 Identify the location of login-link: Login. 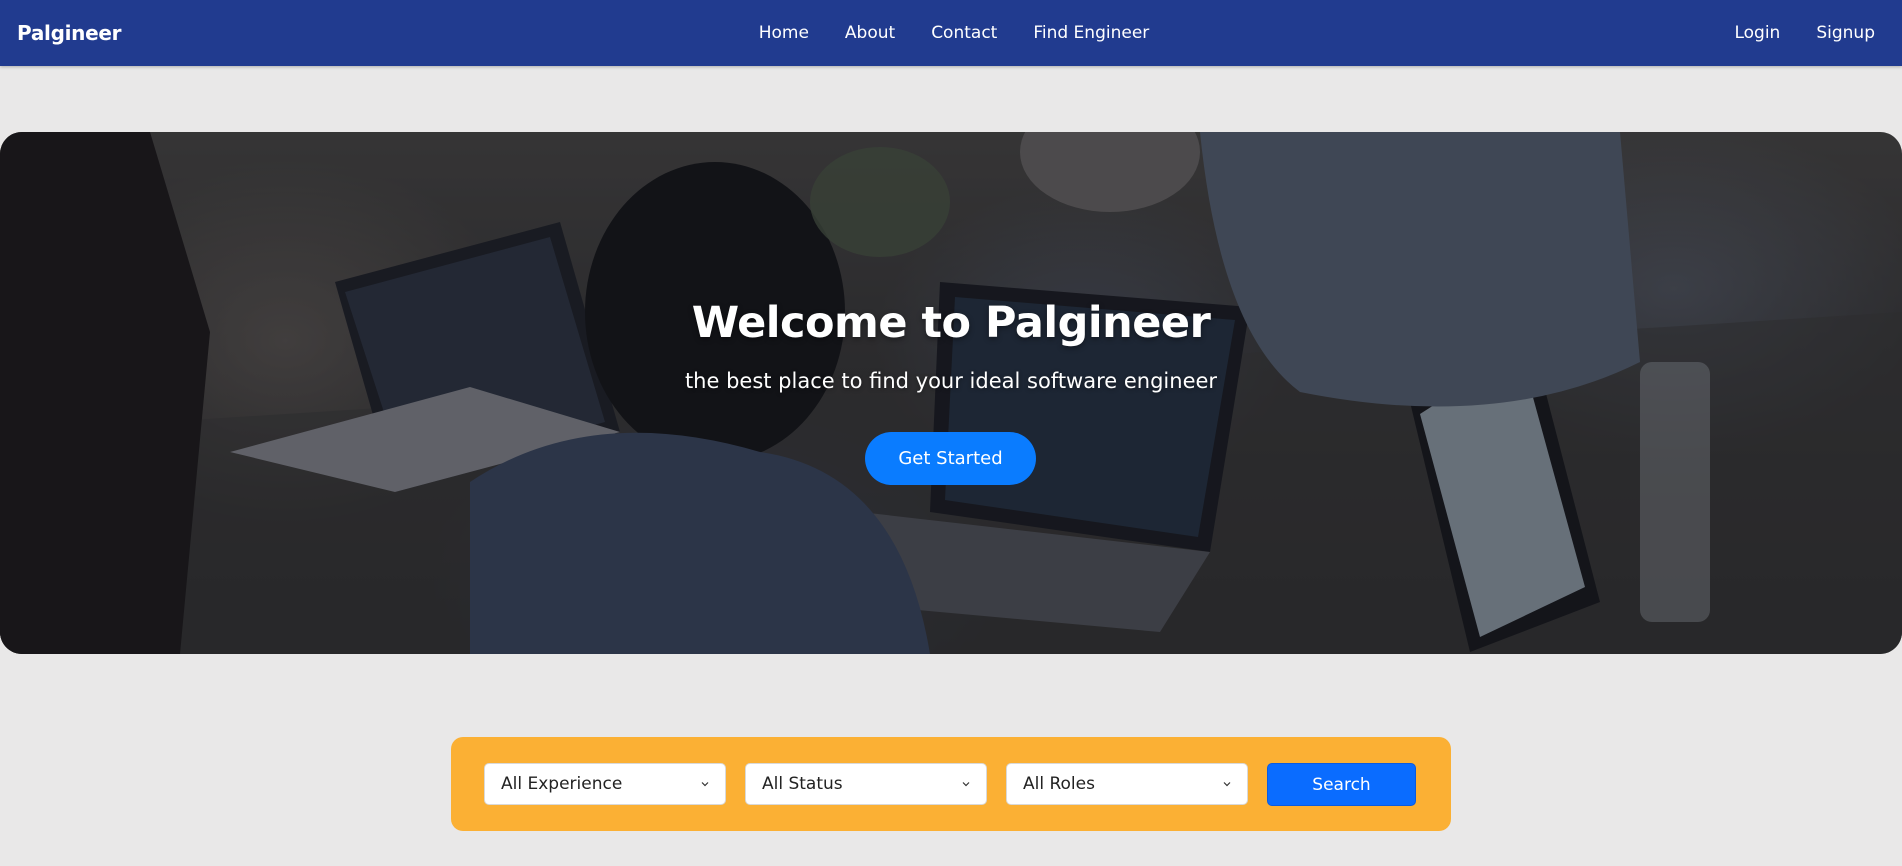
(1757, 33).